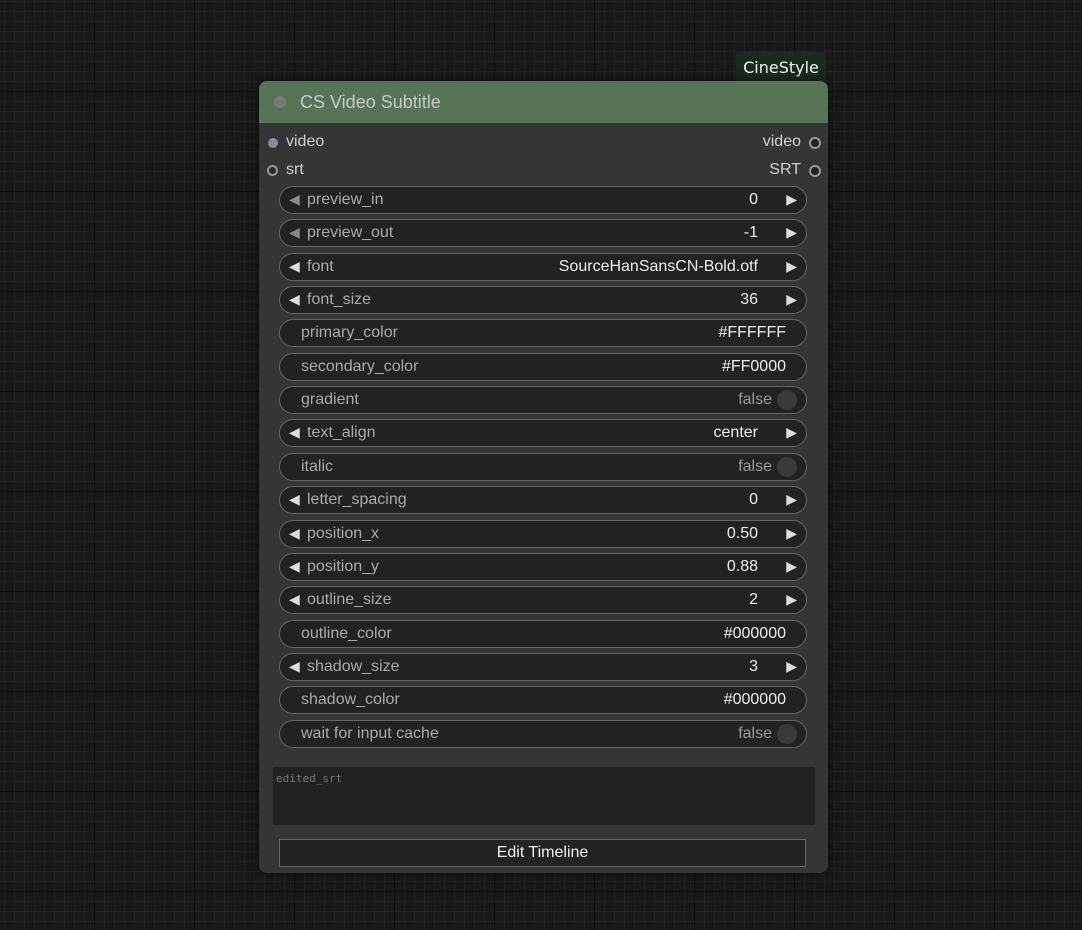 The height and width of the screenshot is (930, 1082). Describe the element at coordinates (543, 400) in the screenshot. I see `widget-gradient: gradient false` at that location.